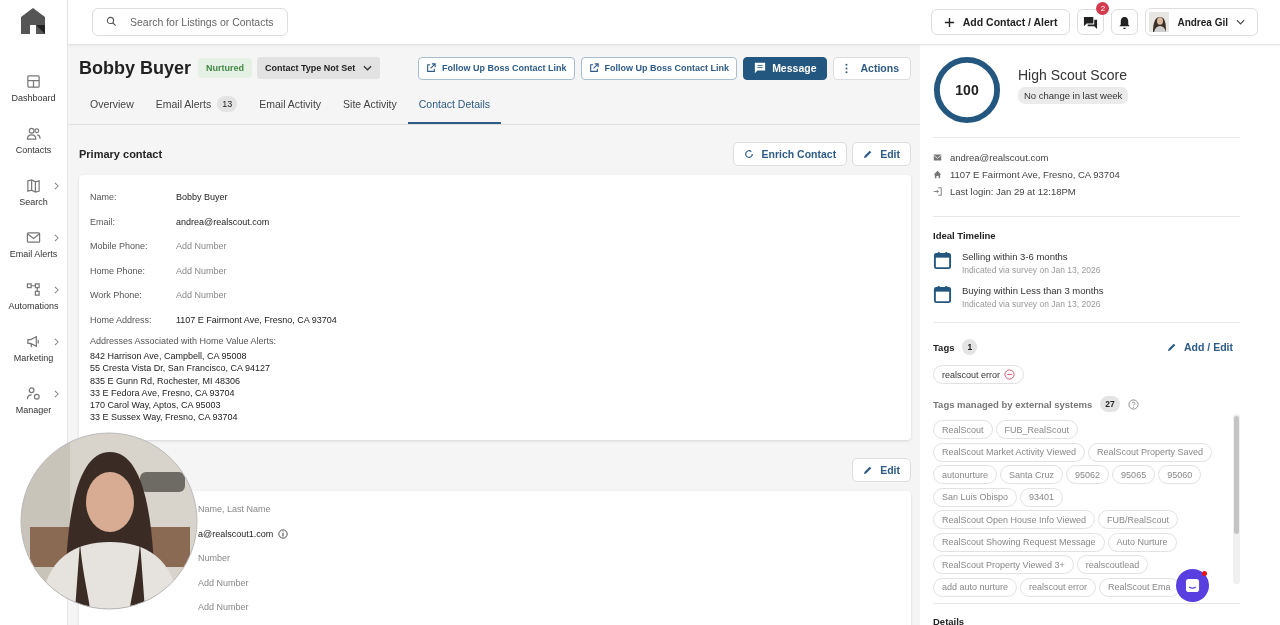  What do you see at coordinates (370, 109) in the screenshot?
I see `tab: Site Activity` at bounding box center [370, 109].